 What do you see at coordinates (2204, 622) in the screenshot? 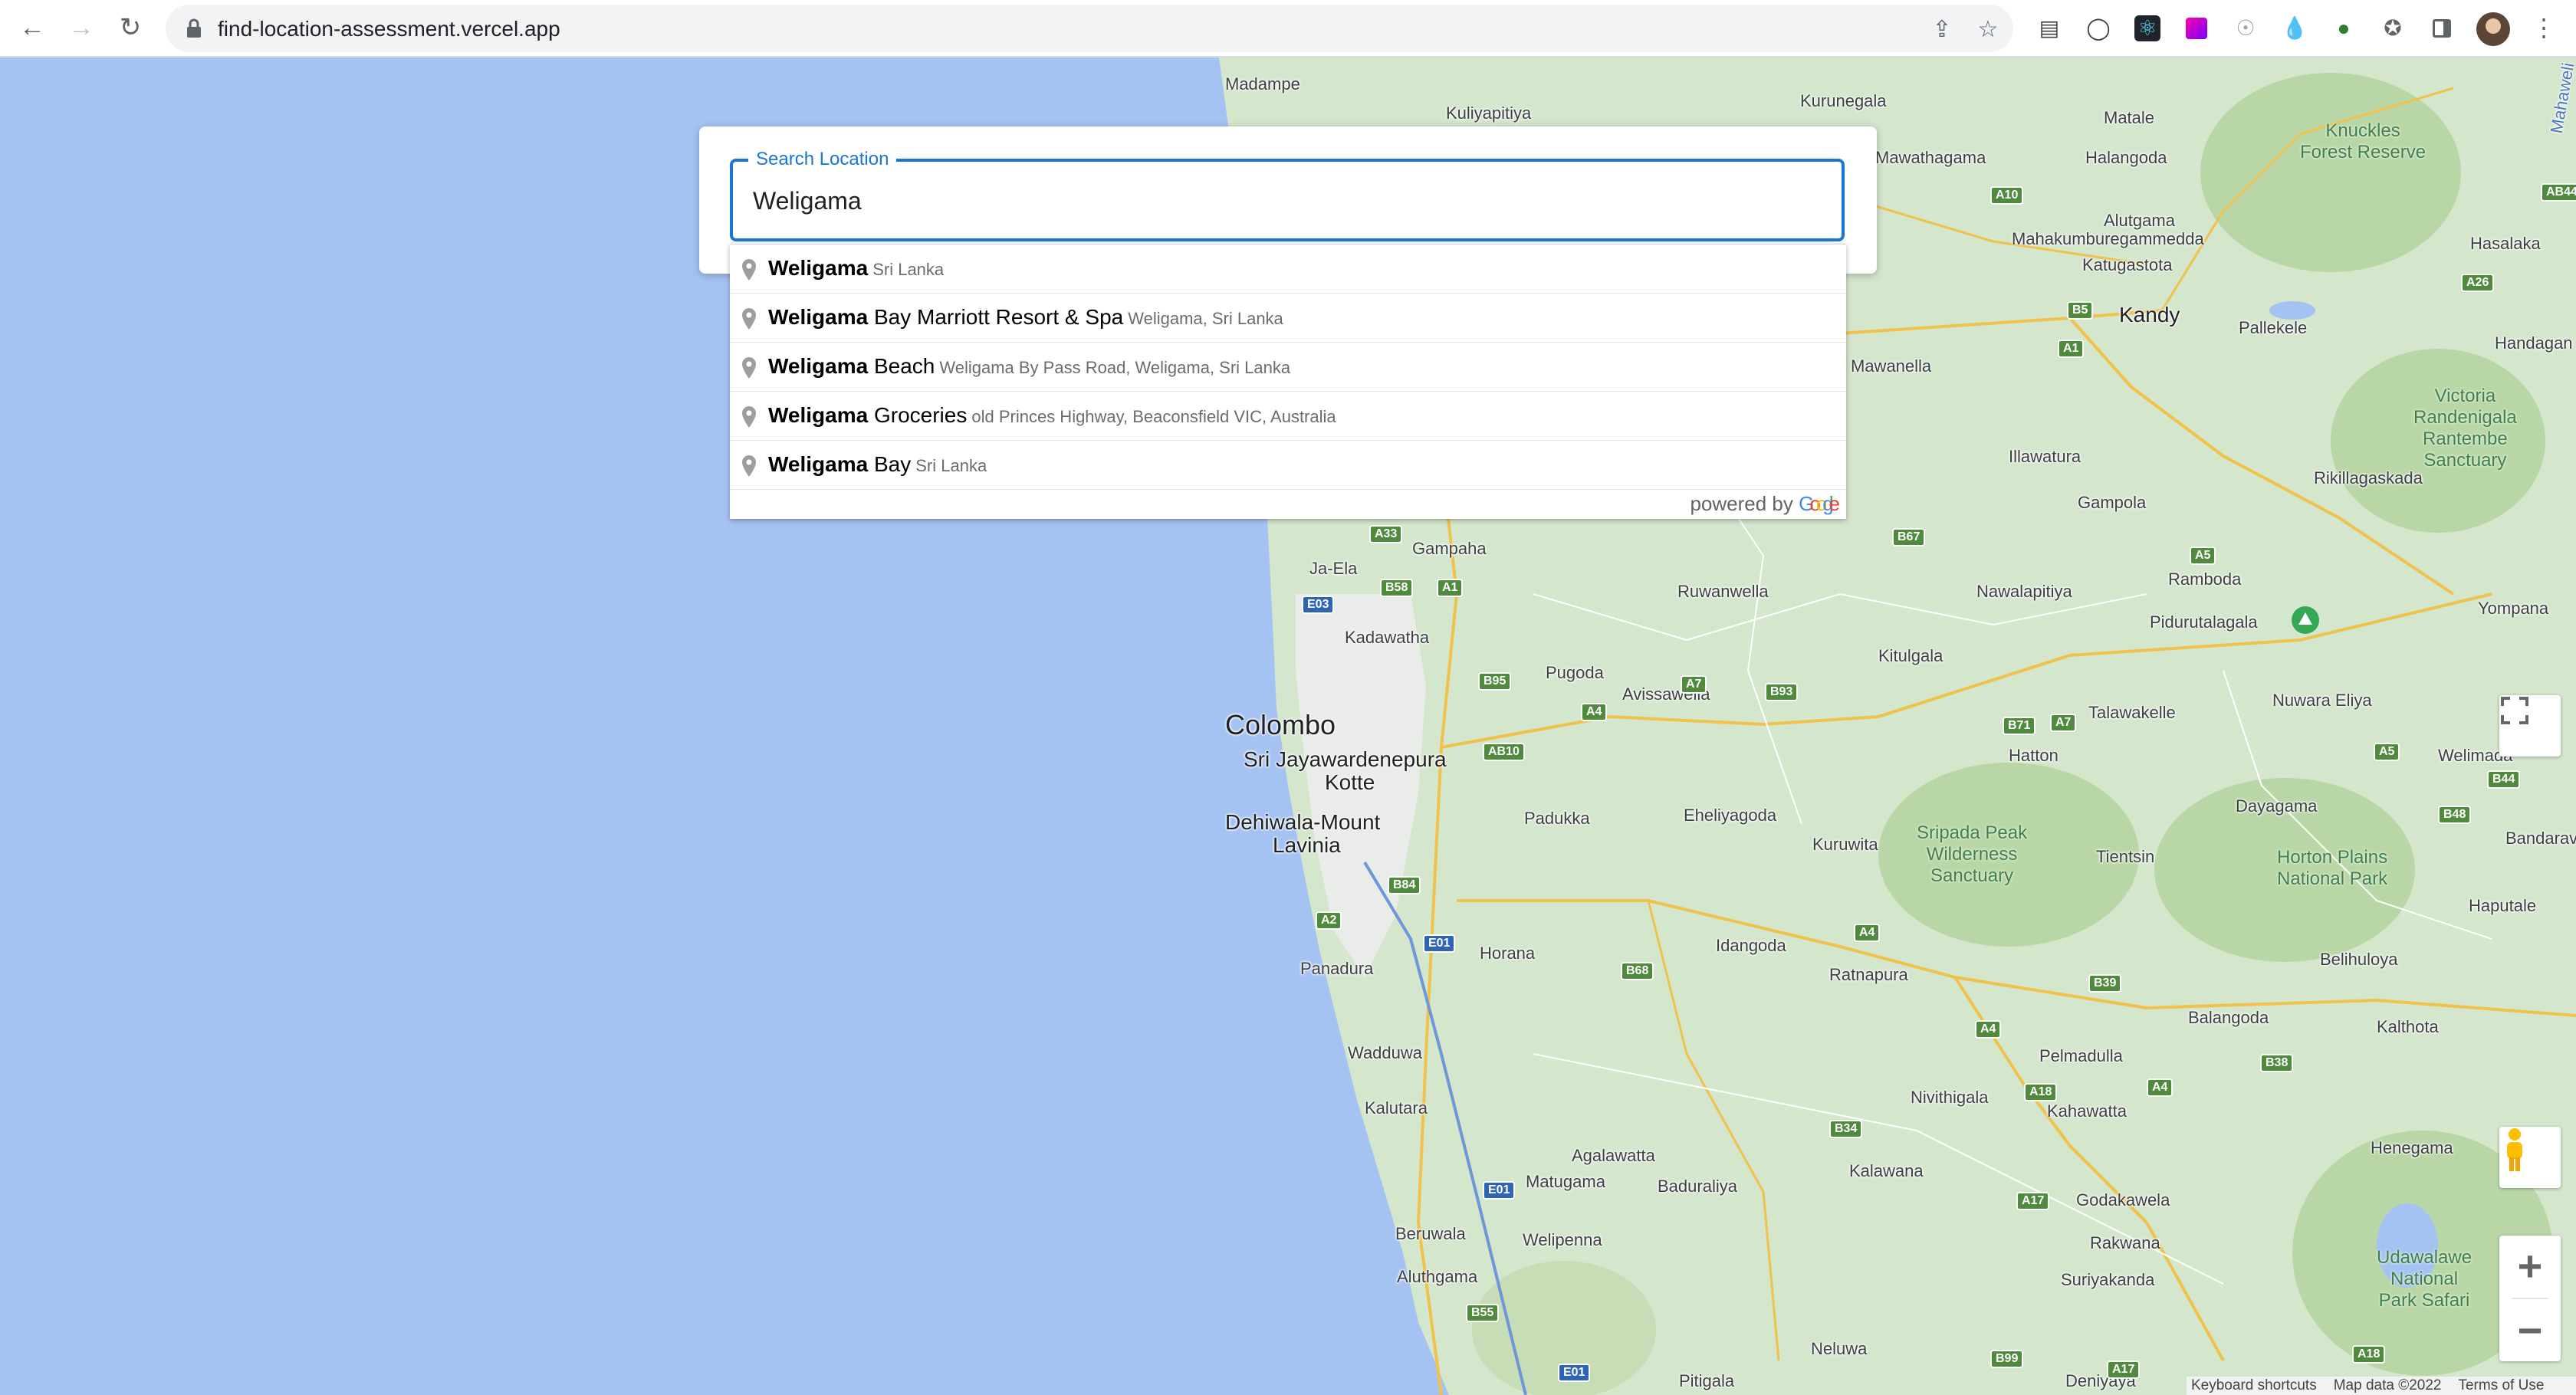
I see `map-label-pidurutalagala: Pidurutalagala` at bounding box center [2204, 622].